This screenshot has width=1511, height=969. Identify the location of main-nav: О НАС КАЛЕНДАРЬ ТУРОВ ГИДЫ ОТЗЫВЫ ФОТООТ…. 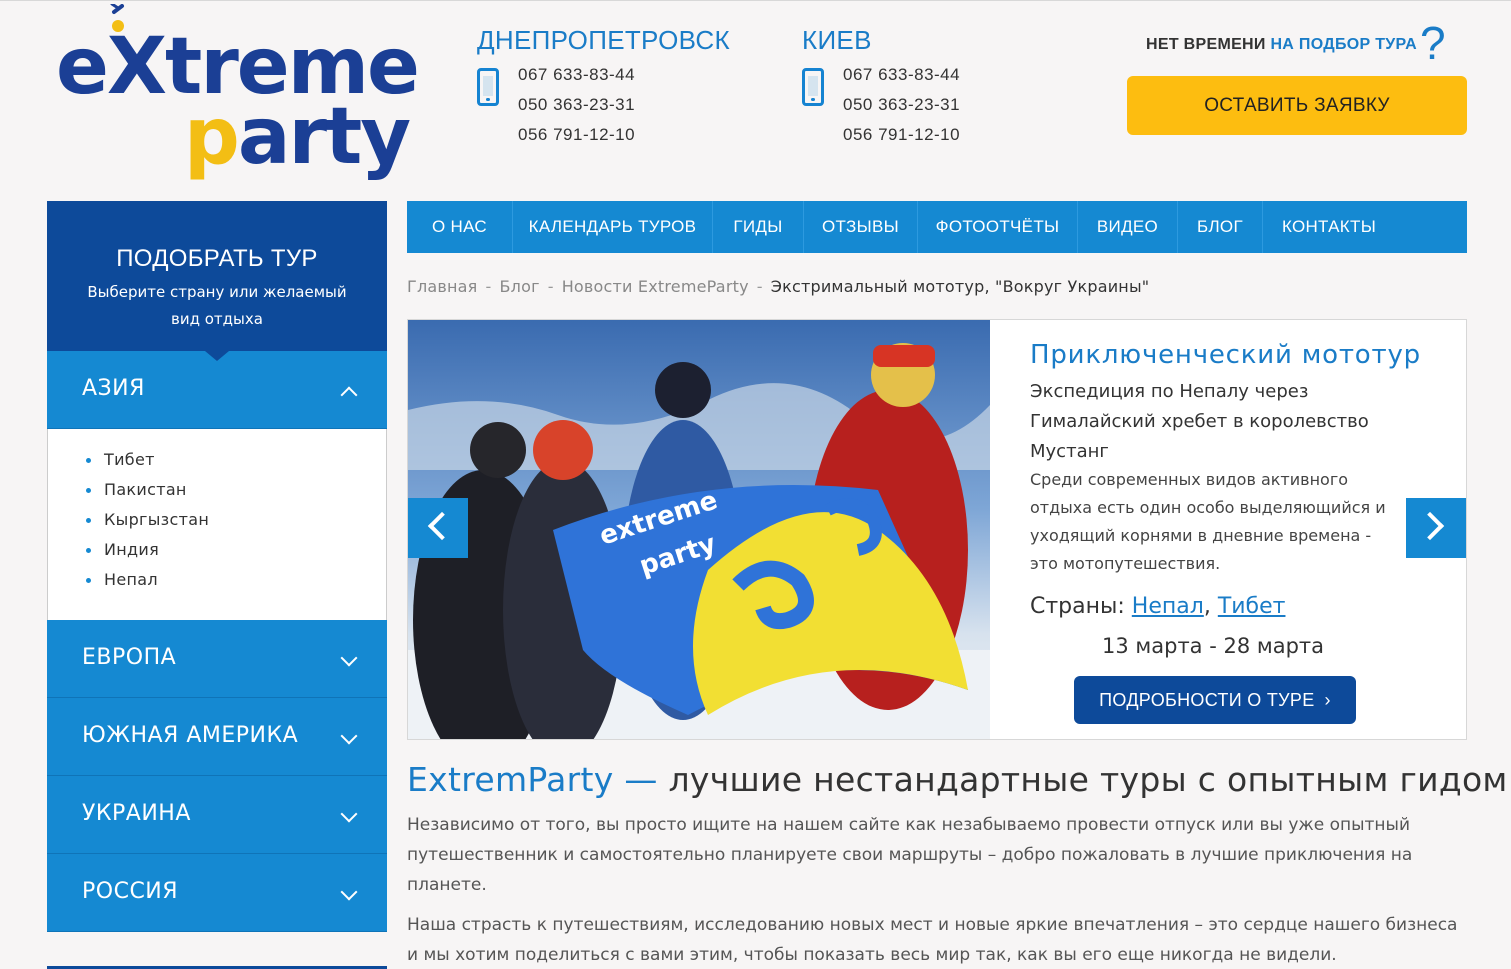
(937, 227).